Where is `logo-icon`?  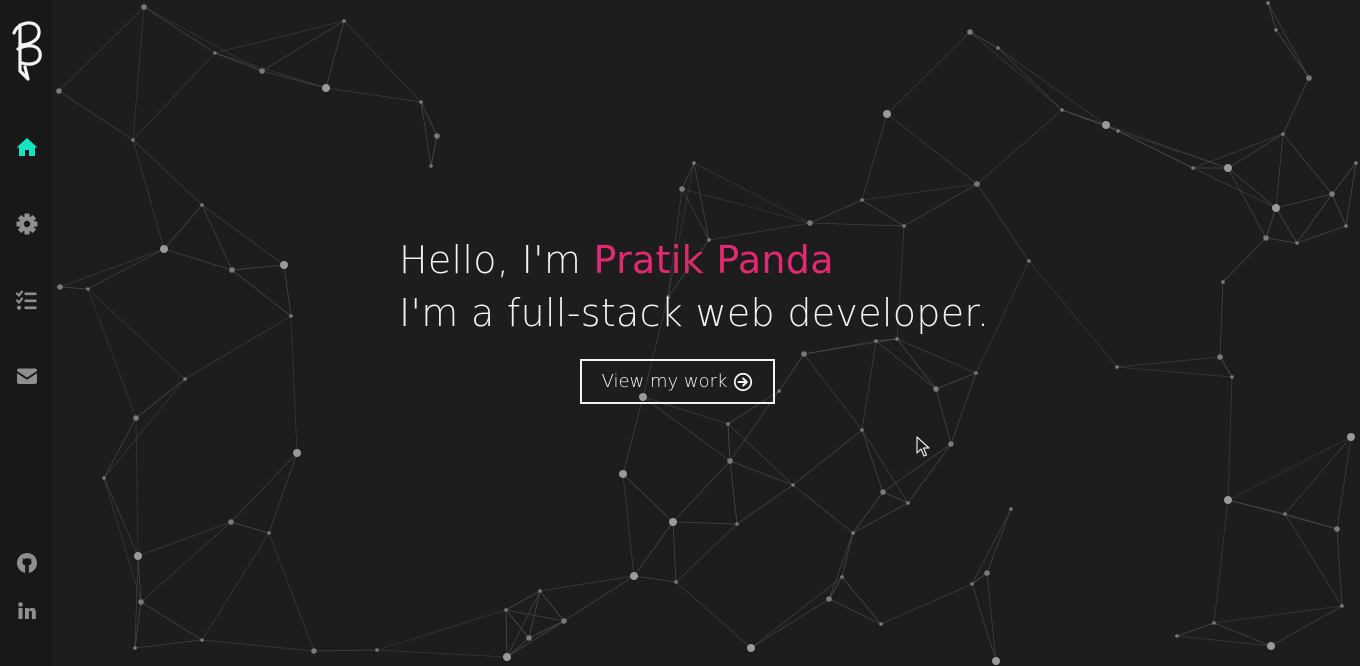
logo-icon is located at coordinates (26, 48).